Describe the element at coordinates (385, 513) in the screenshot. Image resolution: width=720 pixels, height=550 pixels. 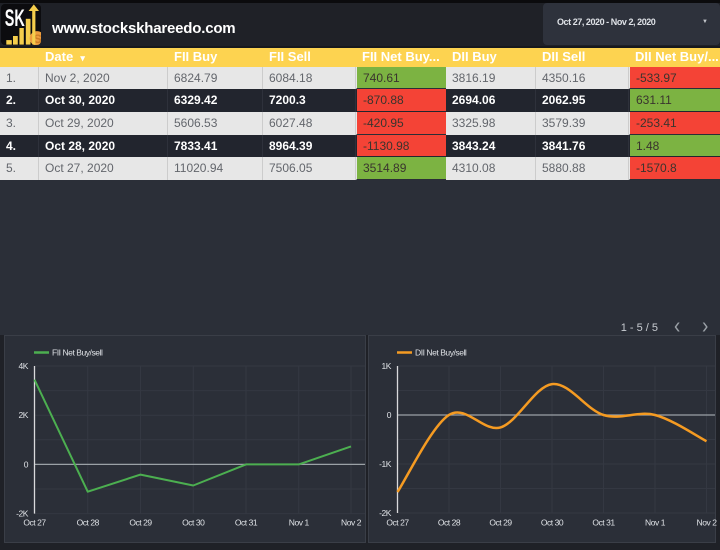
I see `svg-text: -2K` at that location.